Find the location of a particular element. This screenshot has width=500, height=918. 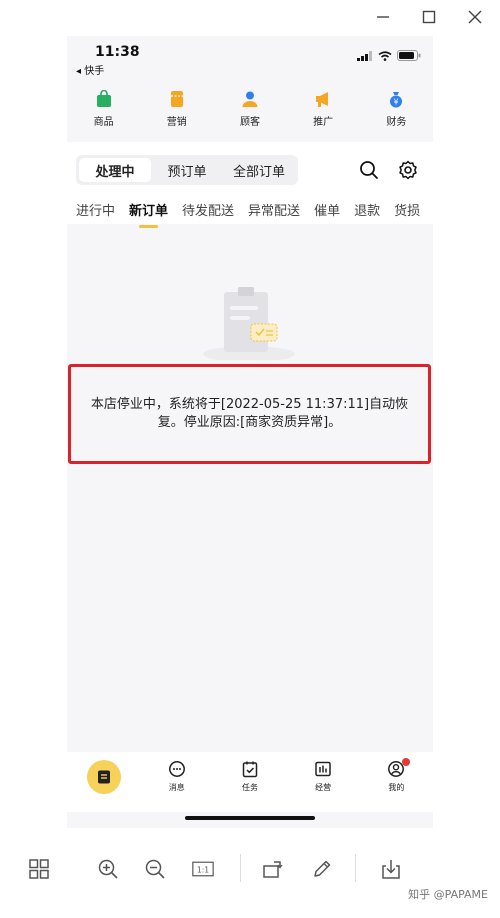

zoom-out-button is located at coordinates (155, 869).